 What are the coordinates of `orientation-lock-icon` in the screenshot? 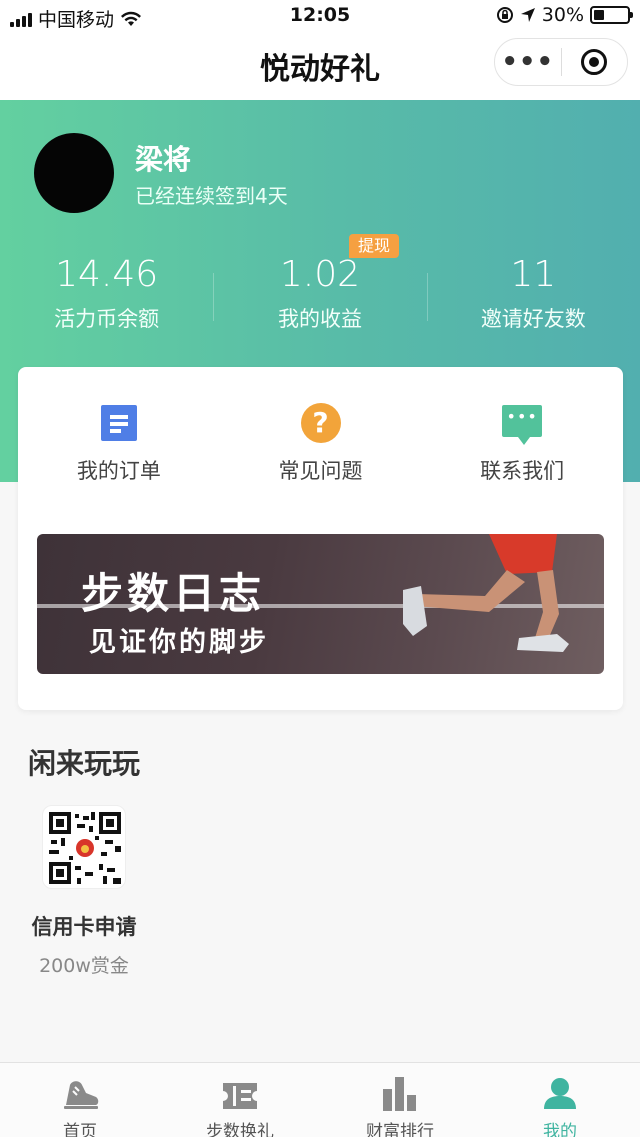 It's located at (504, 15).